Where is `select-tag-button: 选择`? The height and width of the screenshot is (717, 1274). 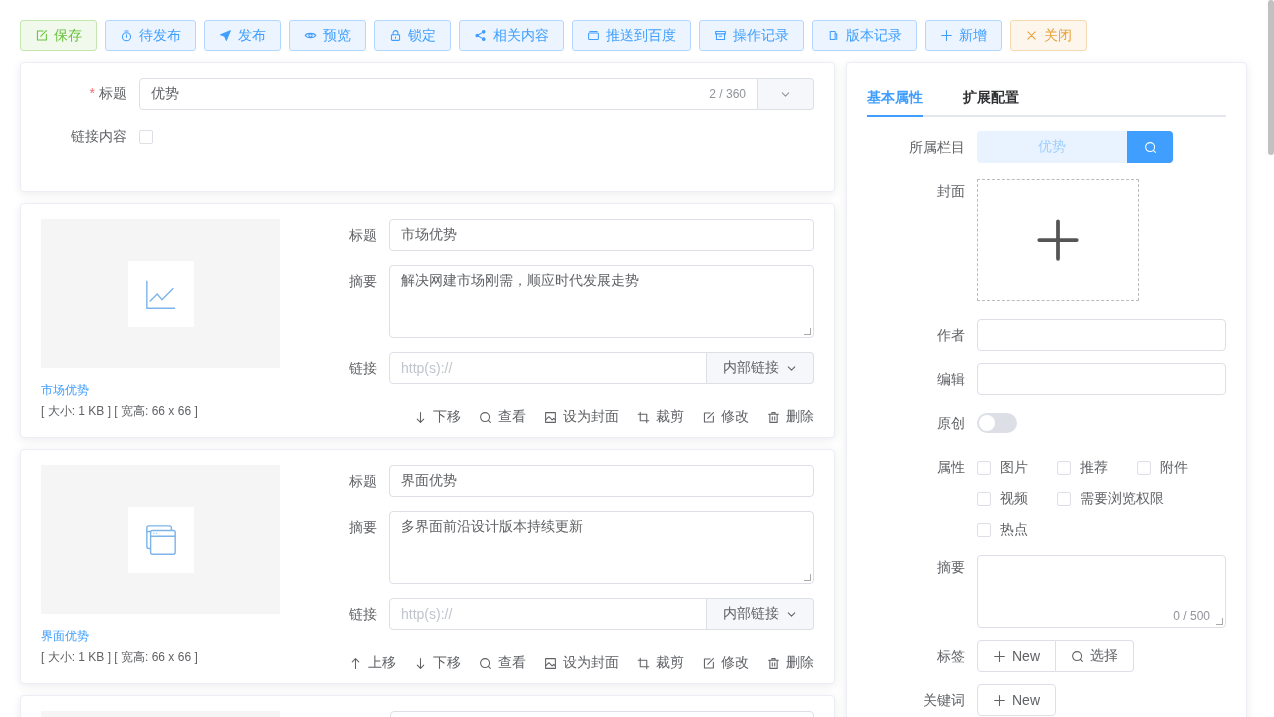
select-tag-button: 选择 is located at coordinates (1095, 656).